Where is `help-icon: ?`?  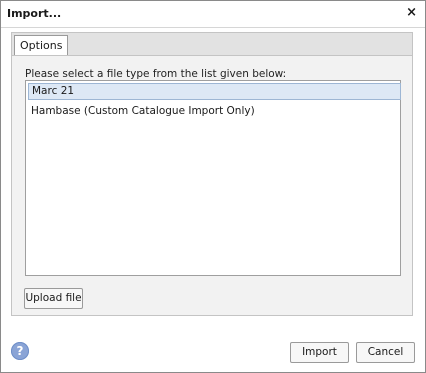 help-icon: ? is located at coordinates (20, 351).